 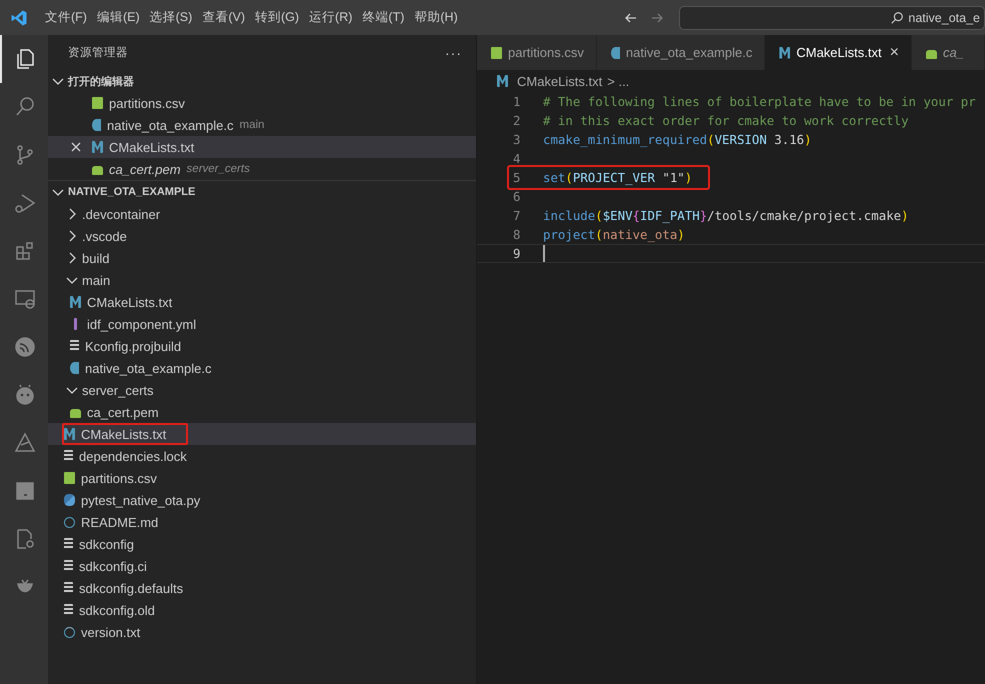 What do you see at coordinates (89, 280) in the screenshot?
I see `tree-item: main` at bounding box center [89, 280].